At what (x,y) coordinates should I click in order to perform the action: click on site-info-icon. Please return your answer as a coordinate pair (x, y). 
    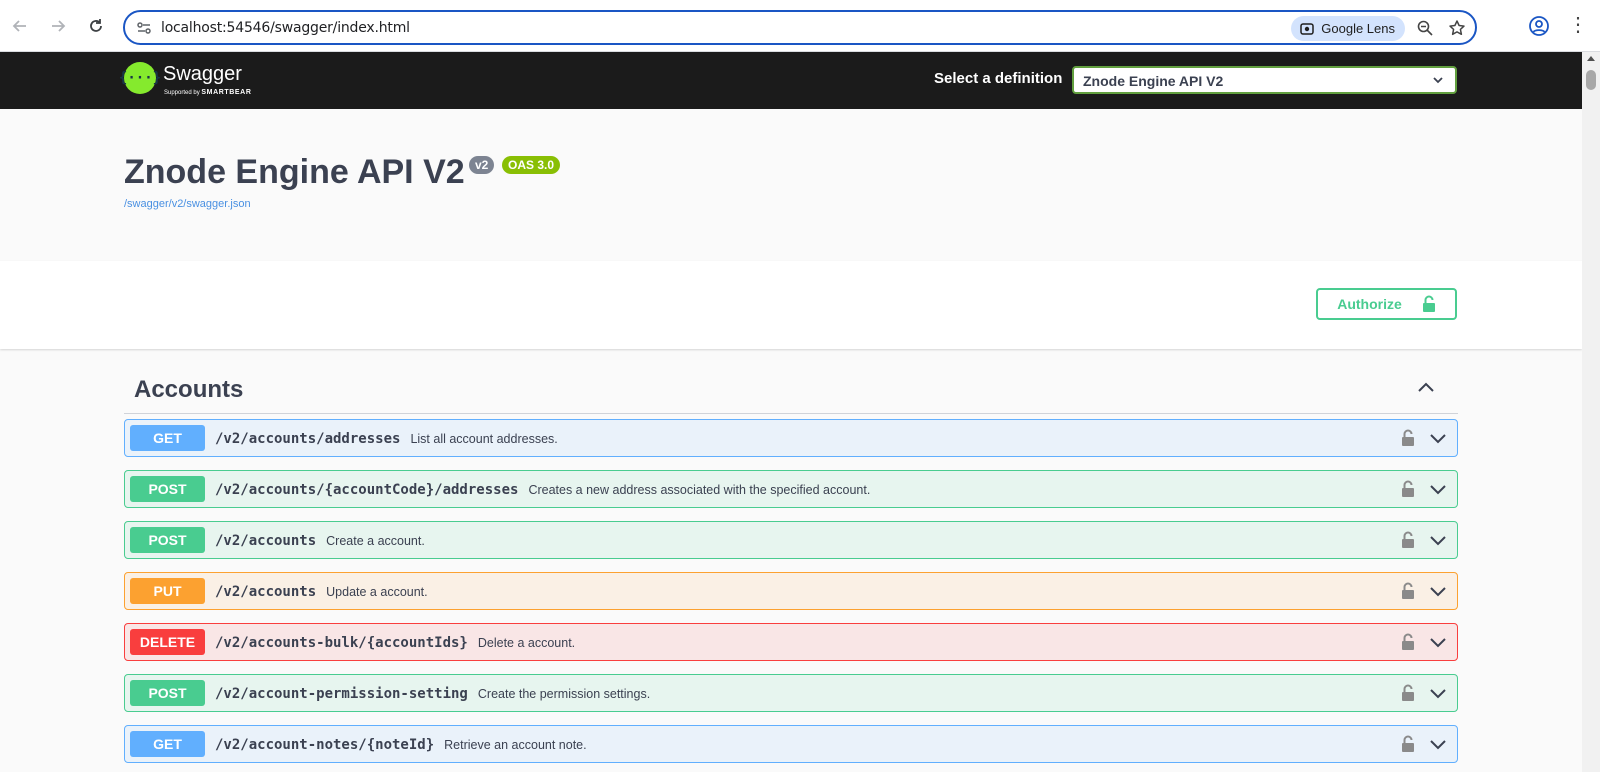
    Looking at the image, I should click on (144, 28).